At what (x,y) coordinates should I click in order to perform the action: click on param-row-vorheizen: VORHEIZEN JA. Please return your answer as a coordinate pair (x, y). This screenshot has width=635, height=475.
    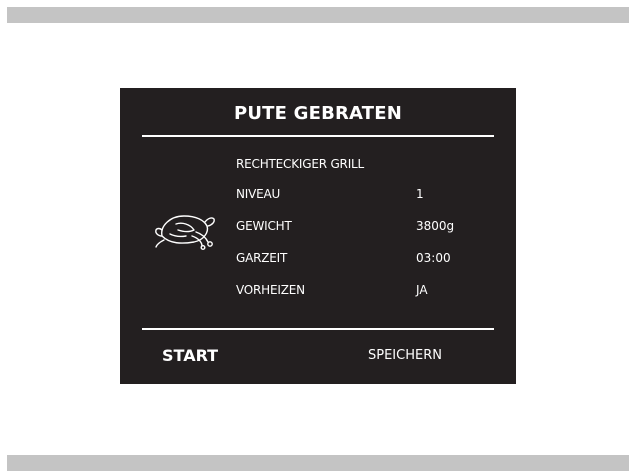
    Looking at the image, I should click on (366, 299).